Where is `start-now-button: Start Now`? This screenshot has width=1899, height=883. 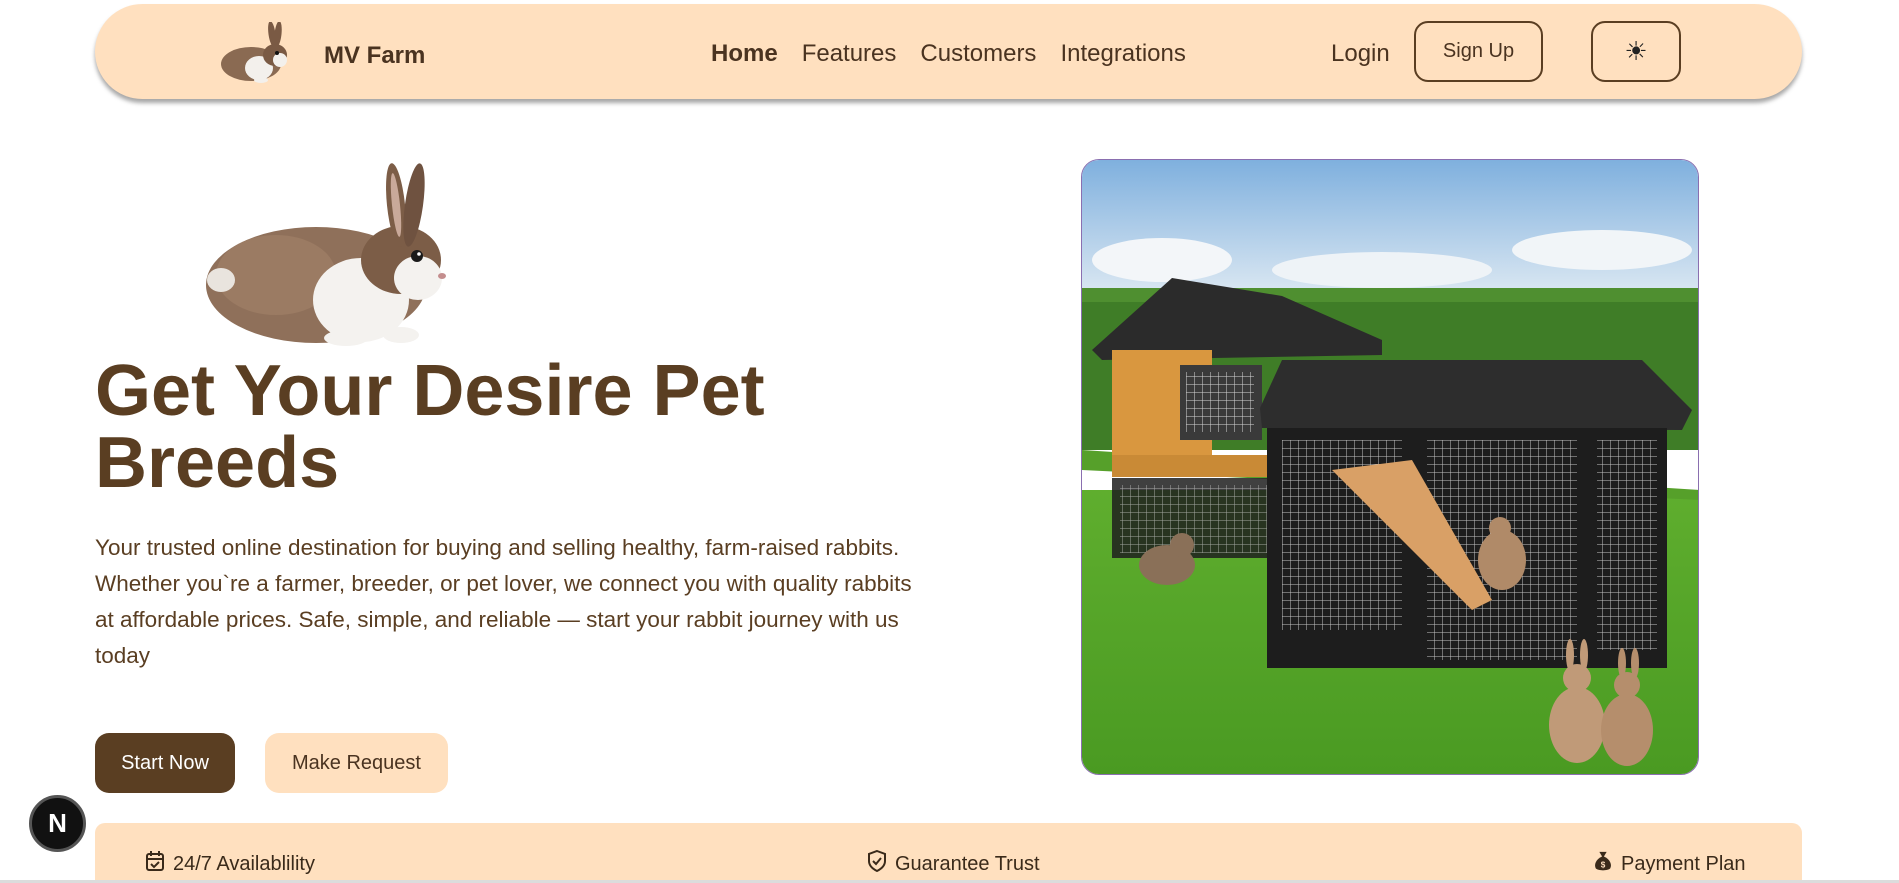
start-now-button: Start Now is located at coordinates (165, 763).